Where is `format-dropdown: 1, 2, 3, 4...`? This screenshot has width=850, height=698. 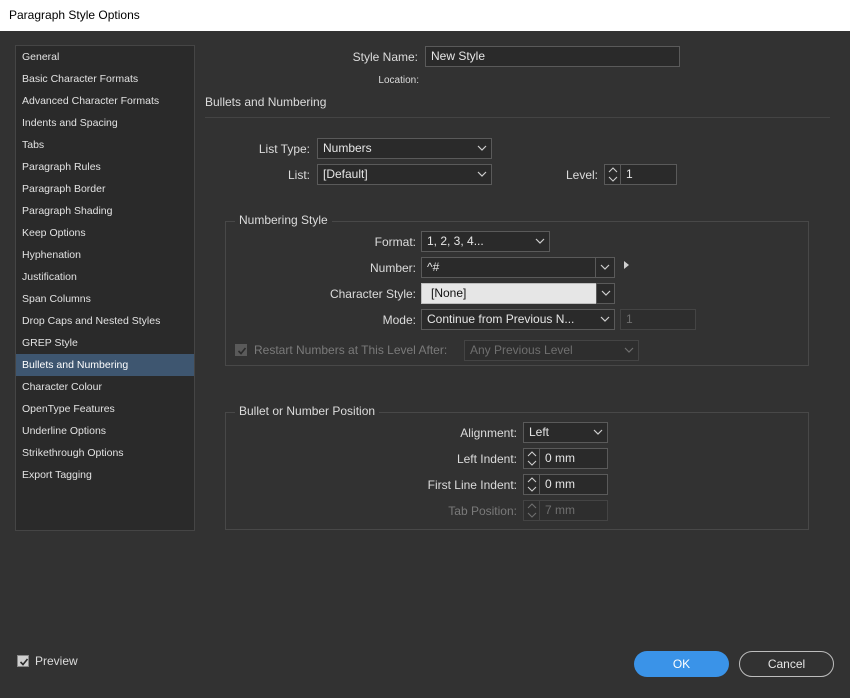
format-dropdown: 1, 2, 3, 4... is located at coordinates (485, 241).